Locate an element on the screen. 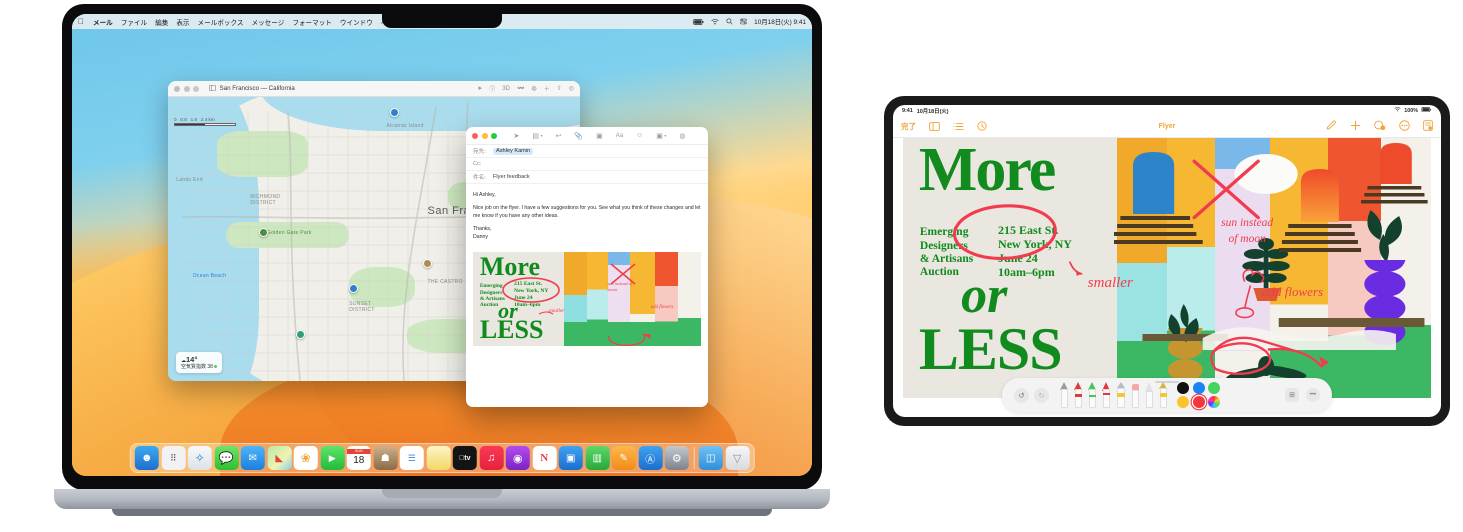  pen-tool is located at coordinates (1064, 395).